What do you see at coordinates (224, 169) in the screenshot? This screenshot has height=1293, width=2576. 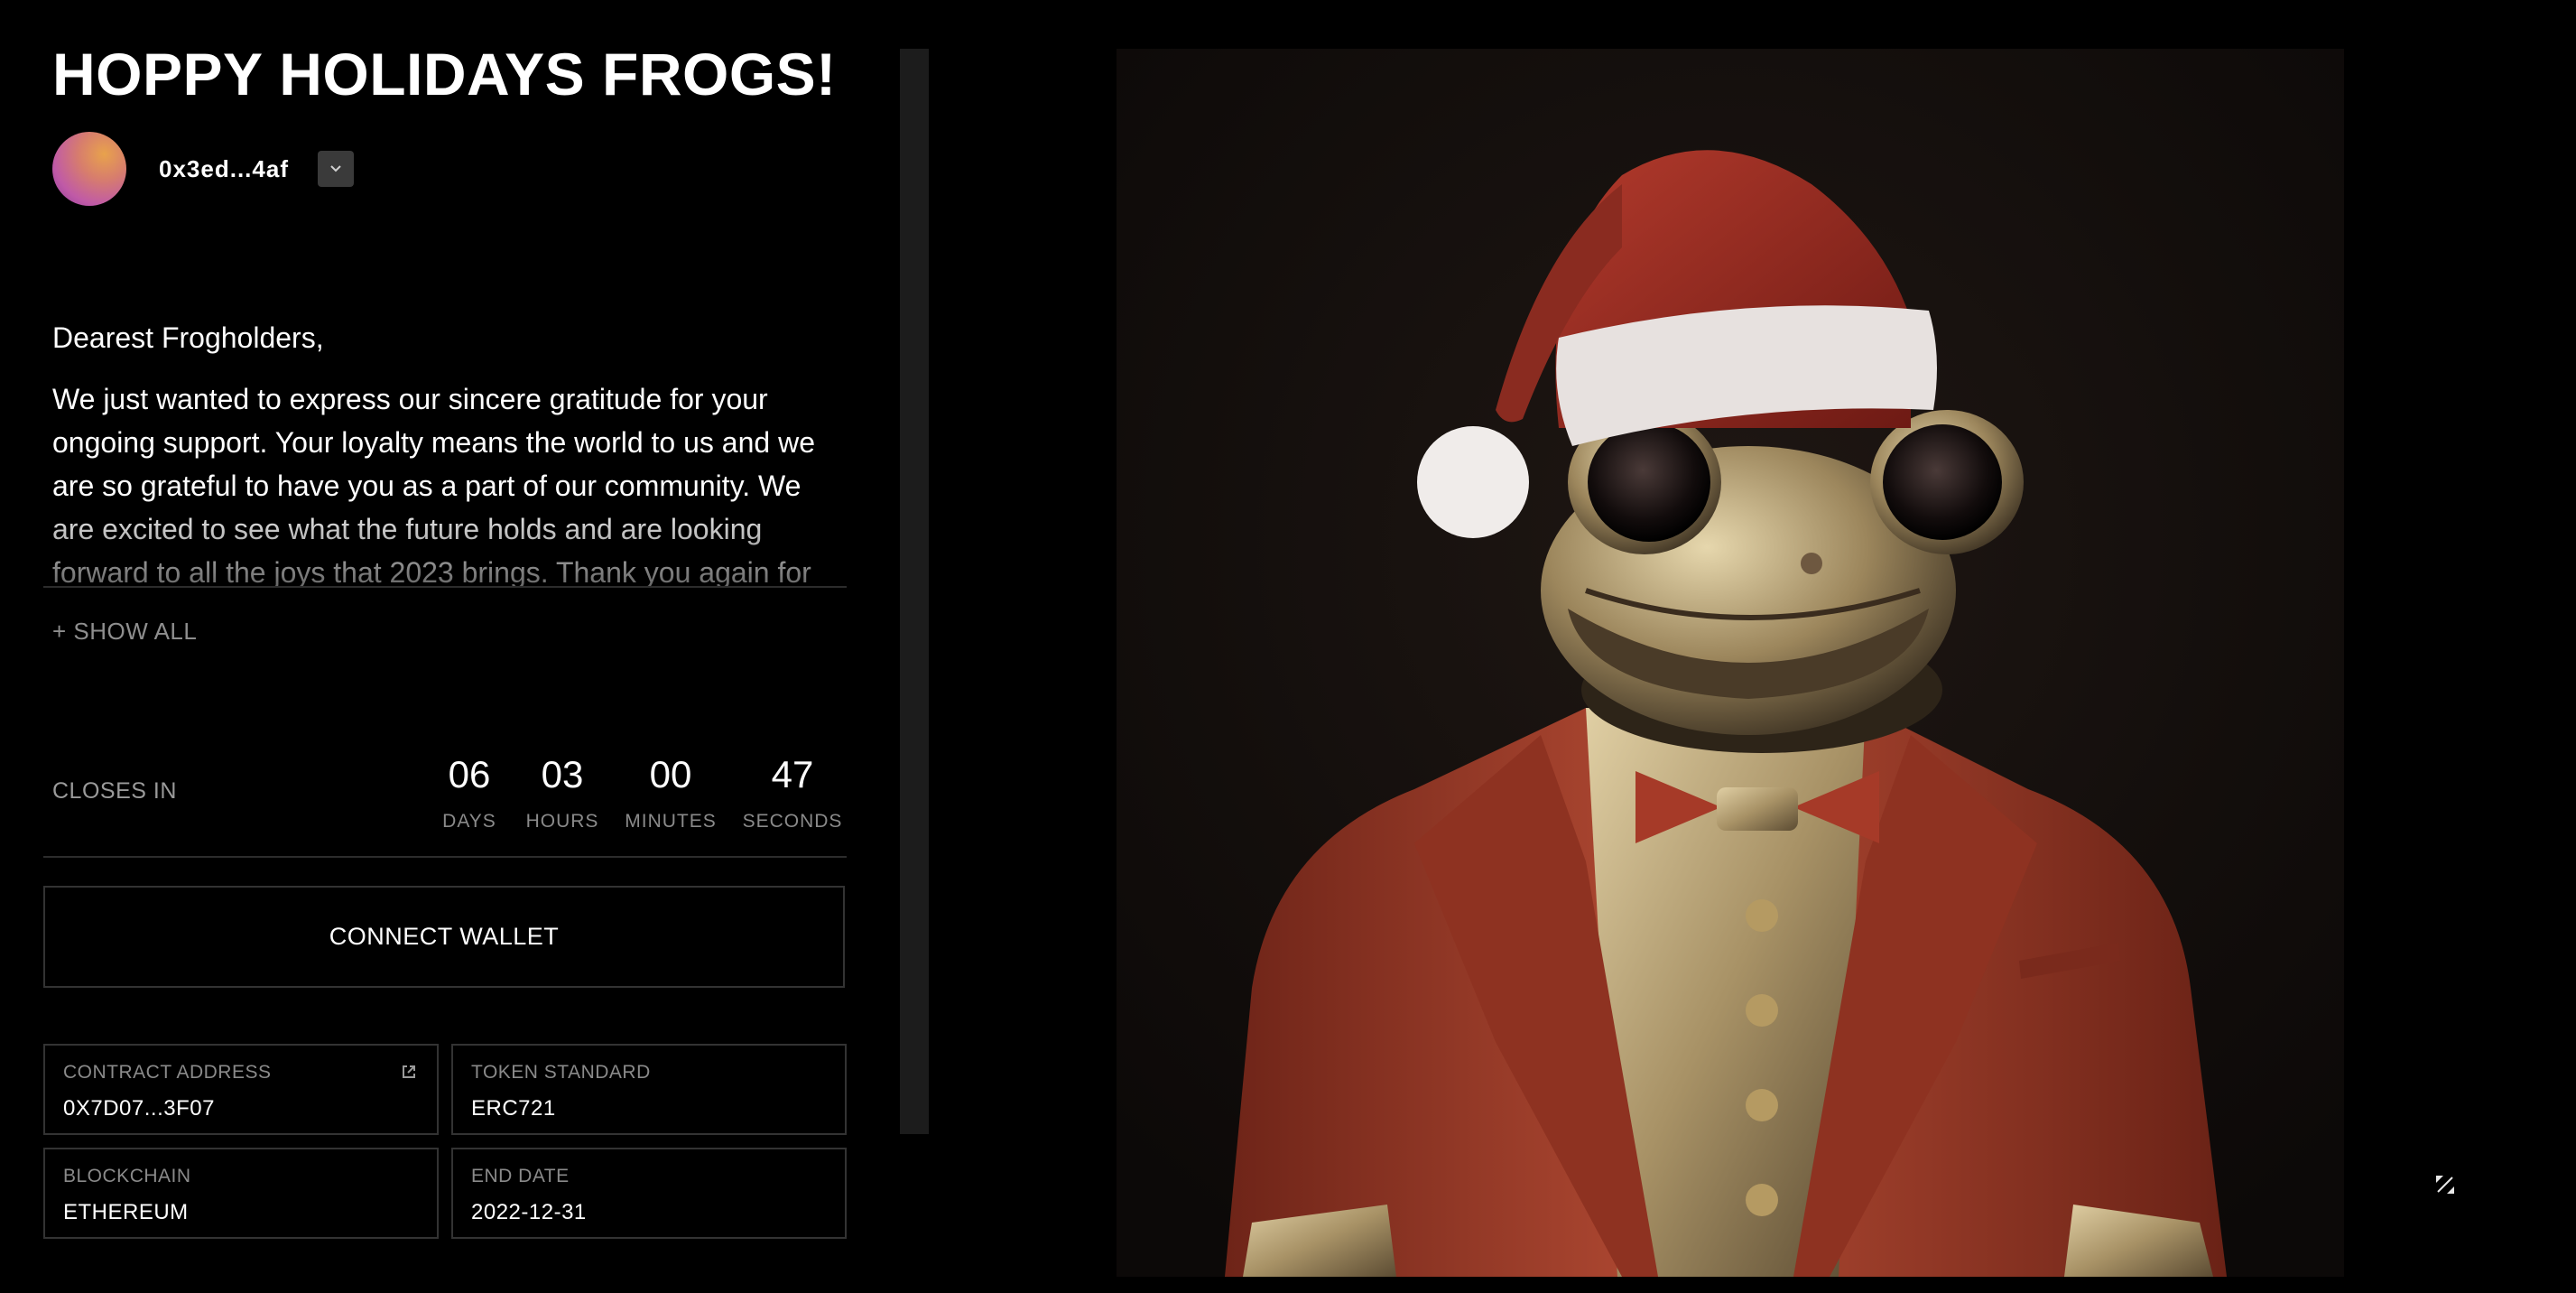 I see `author-address: 0x3ed...4af` at bounding box center [224, 169].